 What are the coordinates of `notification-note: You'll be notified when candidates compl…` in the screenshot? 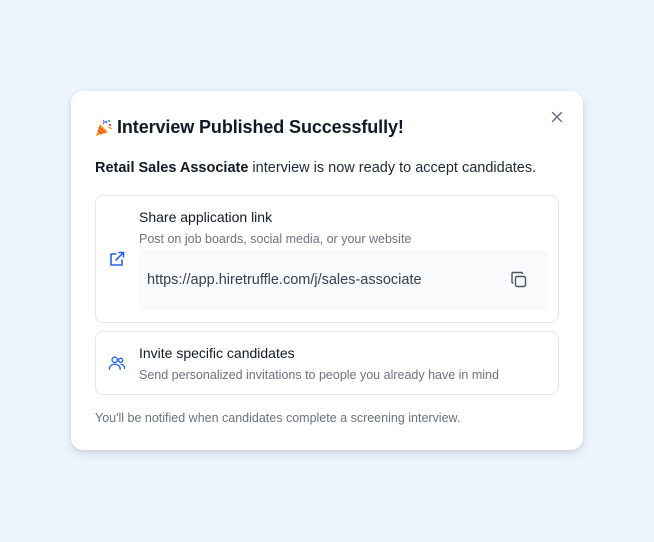 It's located at (278, 418).